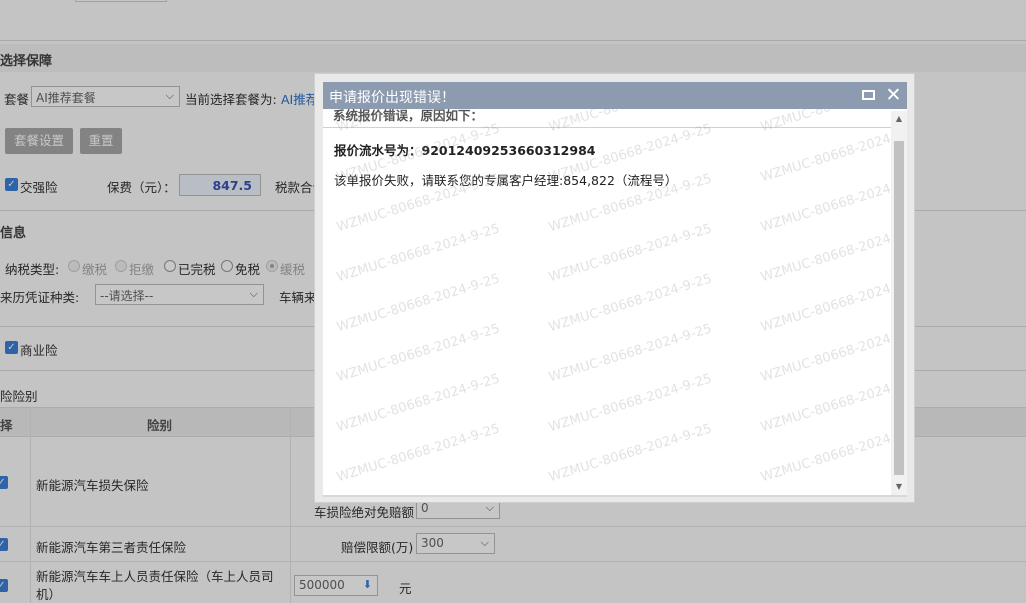 The height and width of the screenshot is (603, 1026). I want to click on quote-serial: 报价流水号为：92012409253660312984, so click(464, 149).